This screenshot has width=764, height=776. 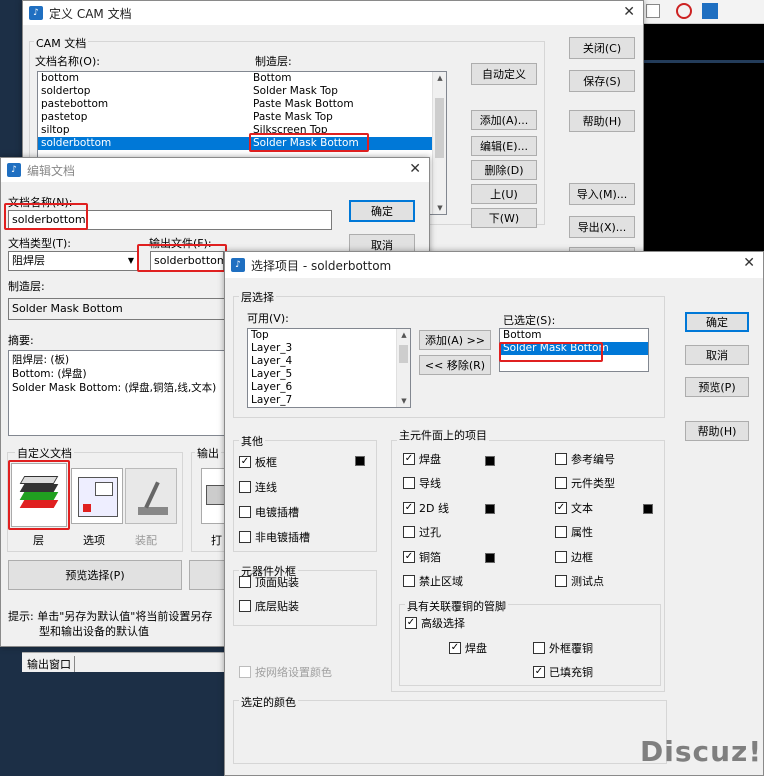 What do you see at coordinates (209, 575) in the screenshot?
I see `hidden-edit-button` at bounding box center [209, 575].